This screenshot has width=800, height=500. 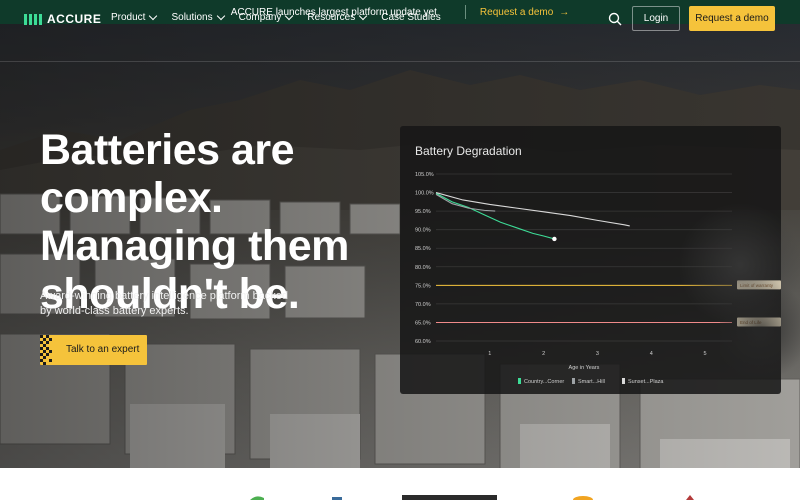 What do you see at coordinates (651, 354) in the screenshot?
I see `x-tick-label: 4` at bounding box center [651, 354].